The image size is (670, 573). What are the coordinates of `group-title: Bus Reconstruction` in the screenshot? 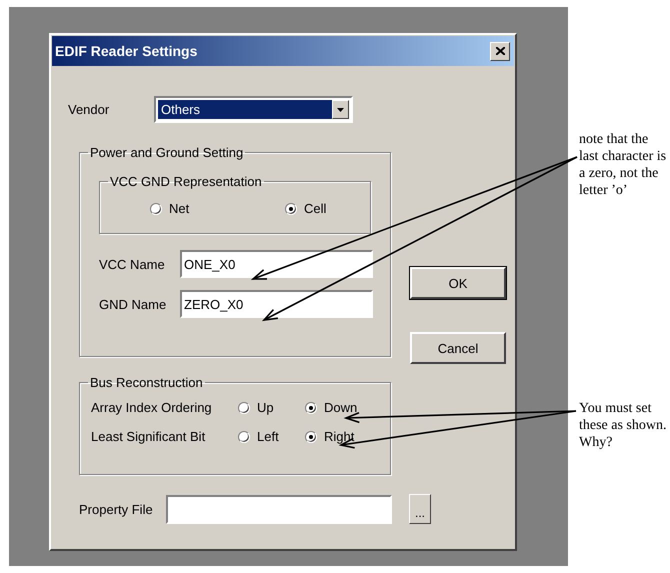 It's located at (146, 382).